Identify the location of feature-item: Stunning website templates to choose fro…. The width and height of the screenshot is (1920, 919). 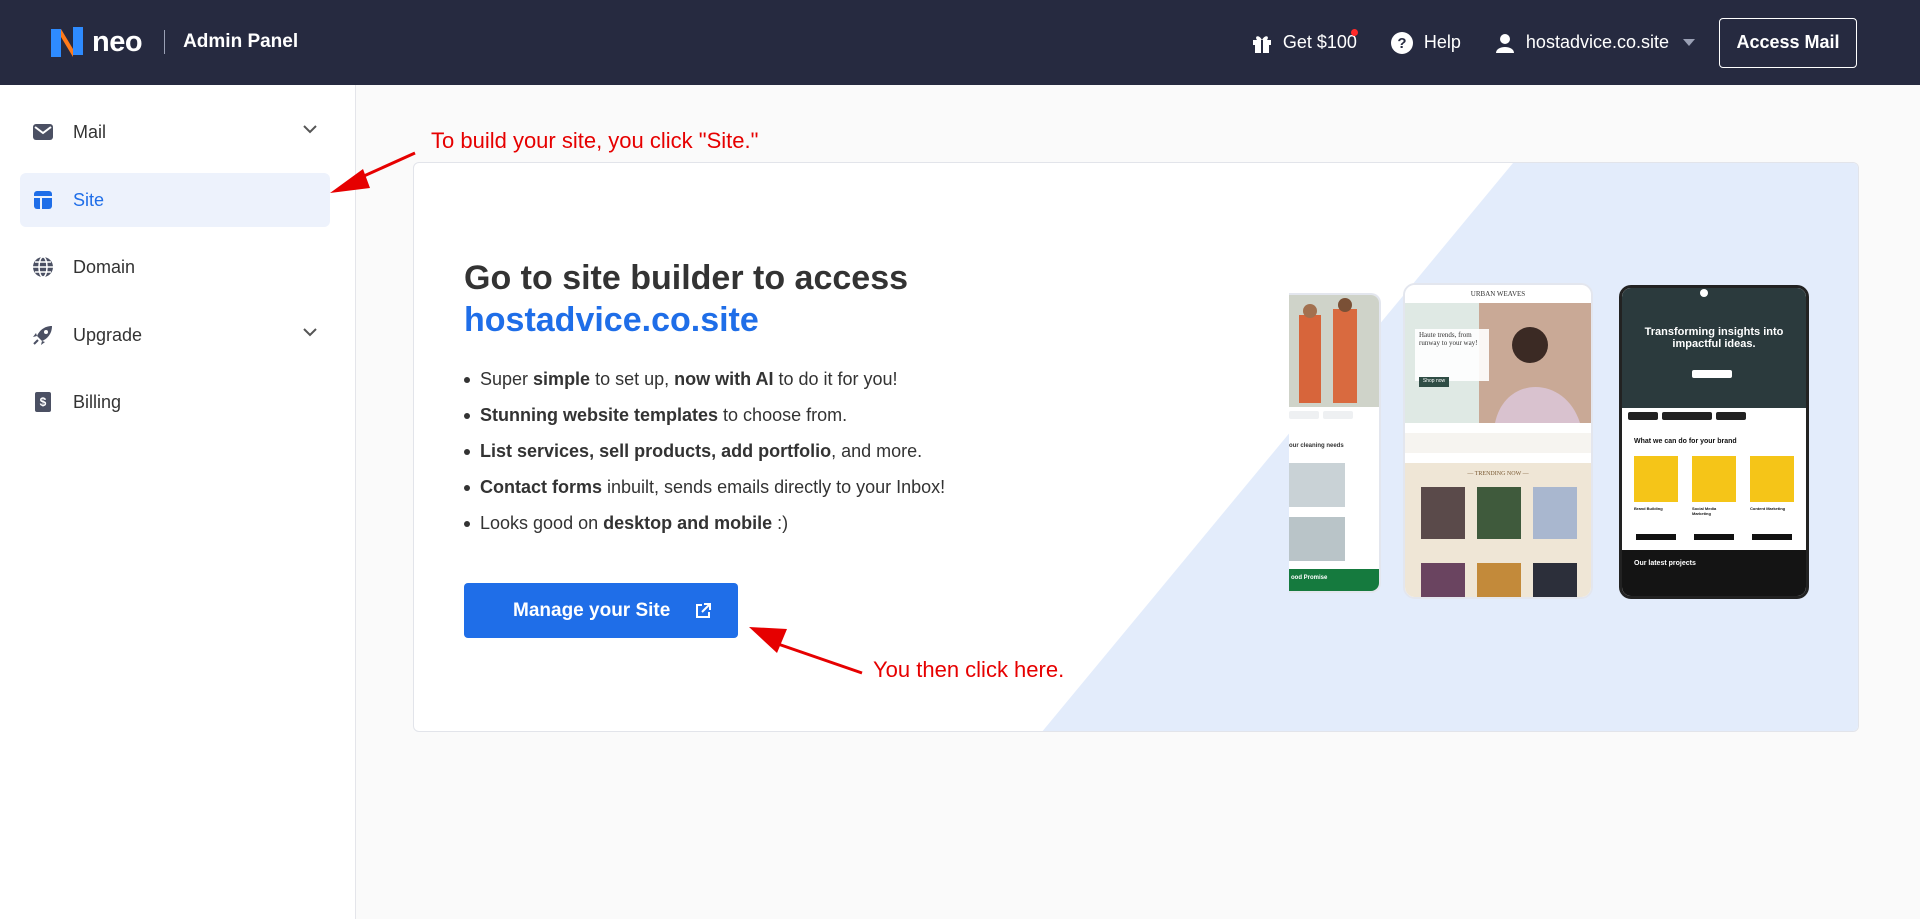
(704, 415).